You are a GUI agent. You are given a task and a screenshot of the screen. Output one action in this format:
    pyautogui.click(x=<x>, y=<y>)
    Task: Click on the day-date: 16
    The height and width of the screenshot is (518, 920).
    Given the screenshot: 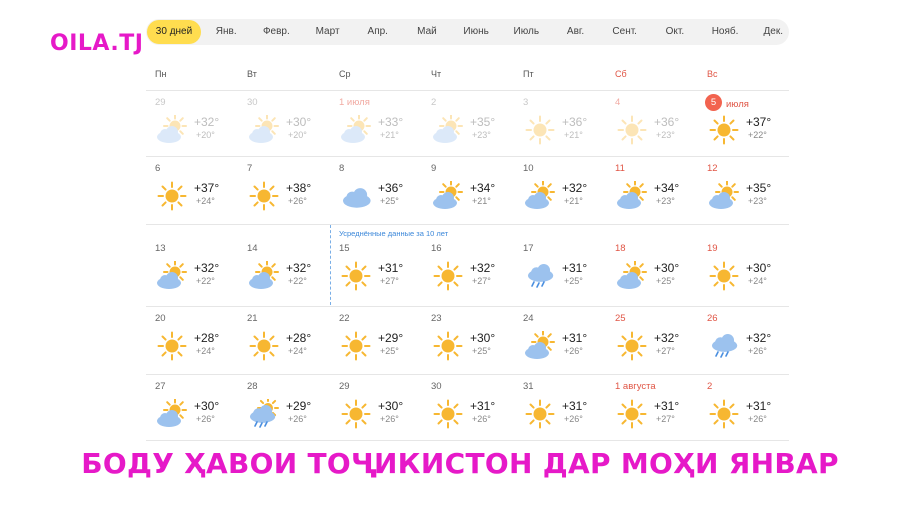 What is the action you would take?
    pyautogui.click(x=436, y=248)
    